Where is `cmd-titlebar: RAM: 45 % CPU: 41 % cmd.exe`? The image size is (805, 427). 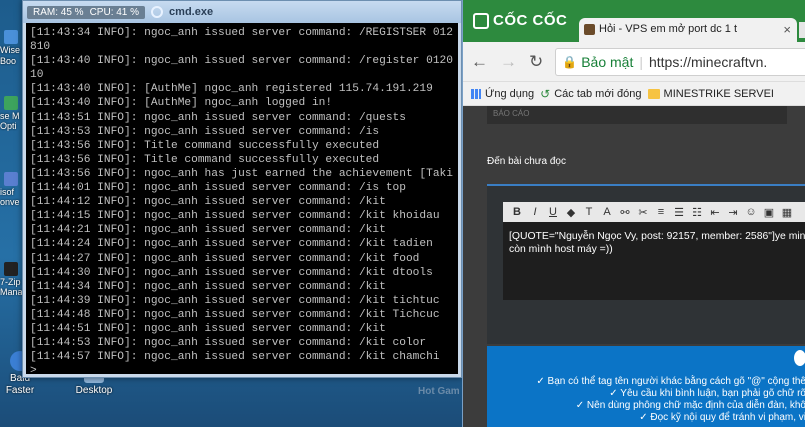
cmd-titlebar: RAM: 45 % CPU: 41 % cmd.exe is located at coordinates (242, 12).